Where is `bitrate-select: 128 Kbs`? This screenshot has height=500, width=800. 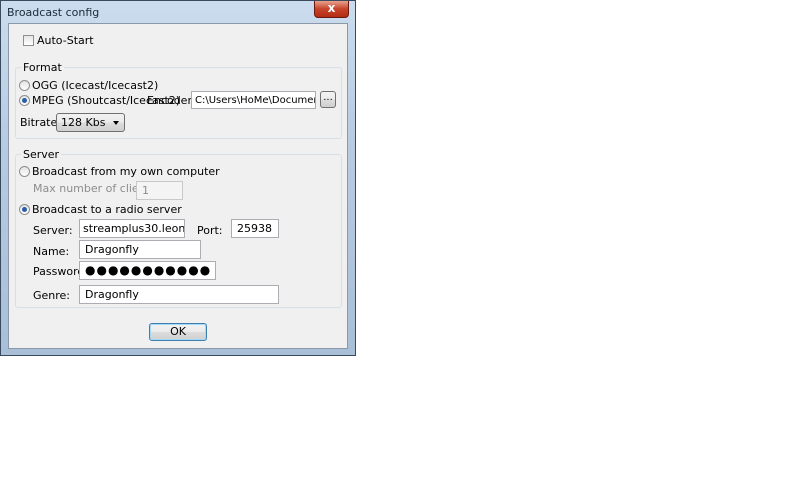 bitrate-select: 128 Kbs is located at coordinates (90, 122).